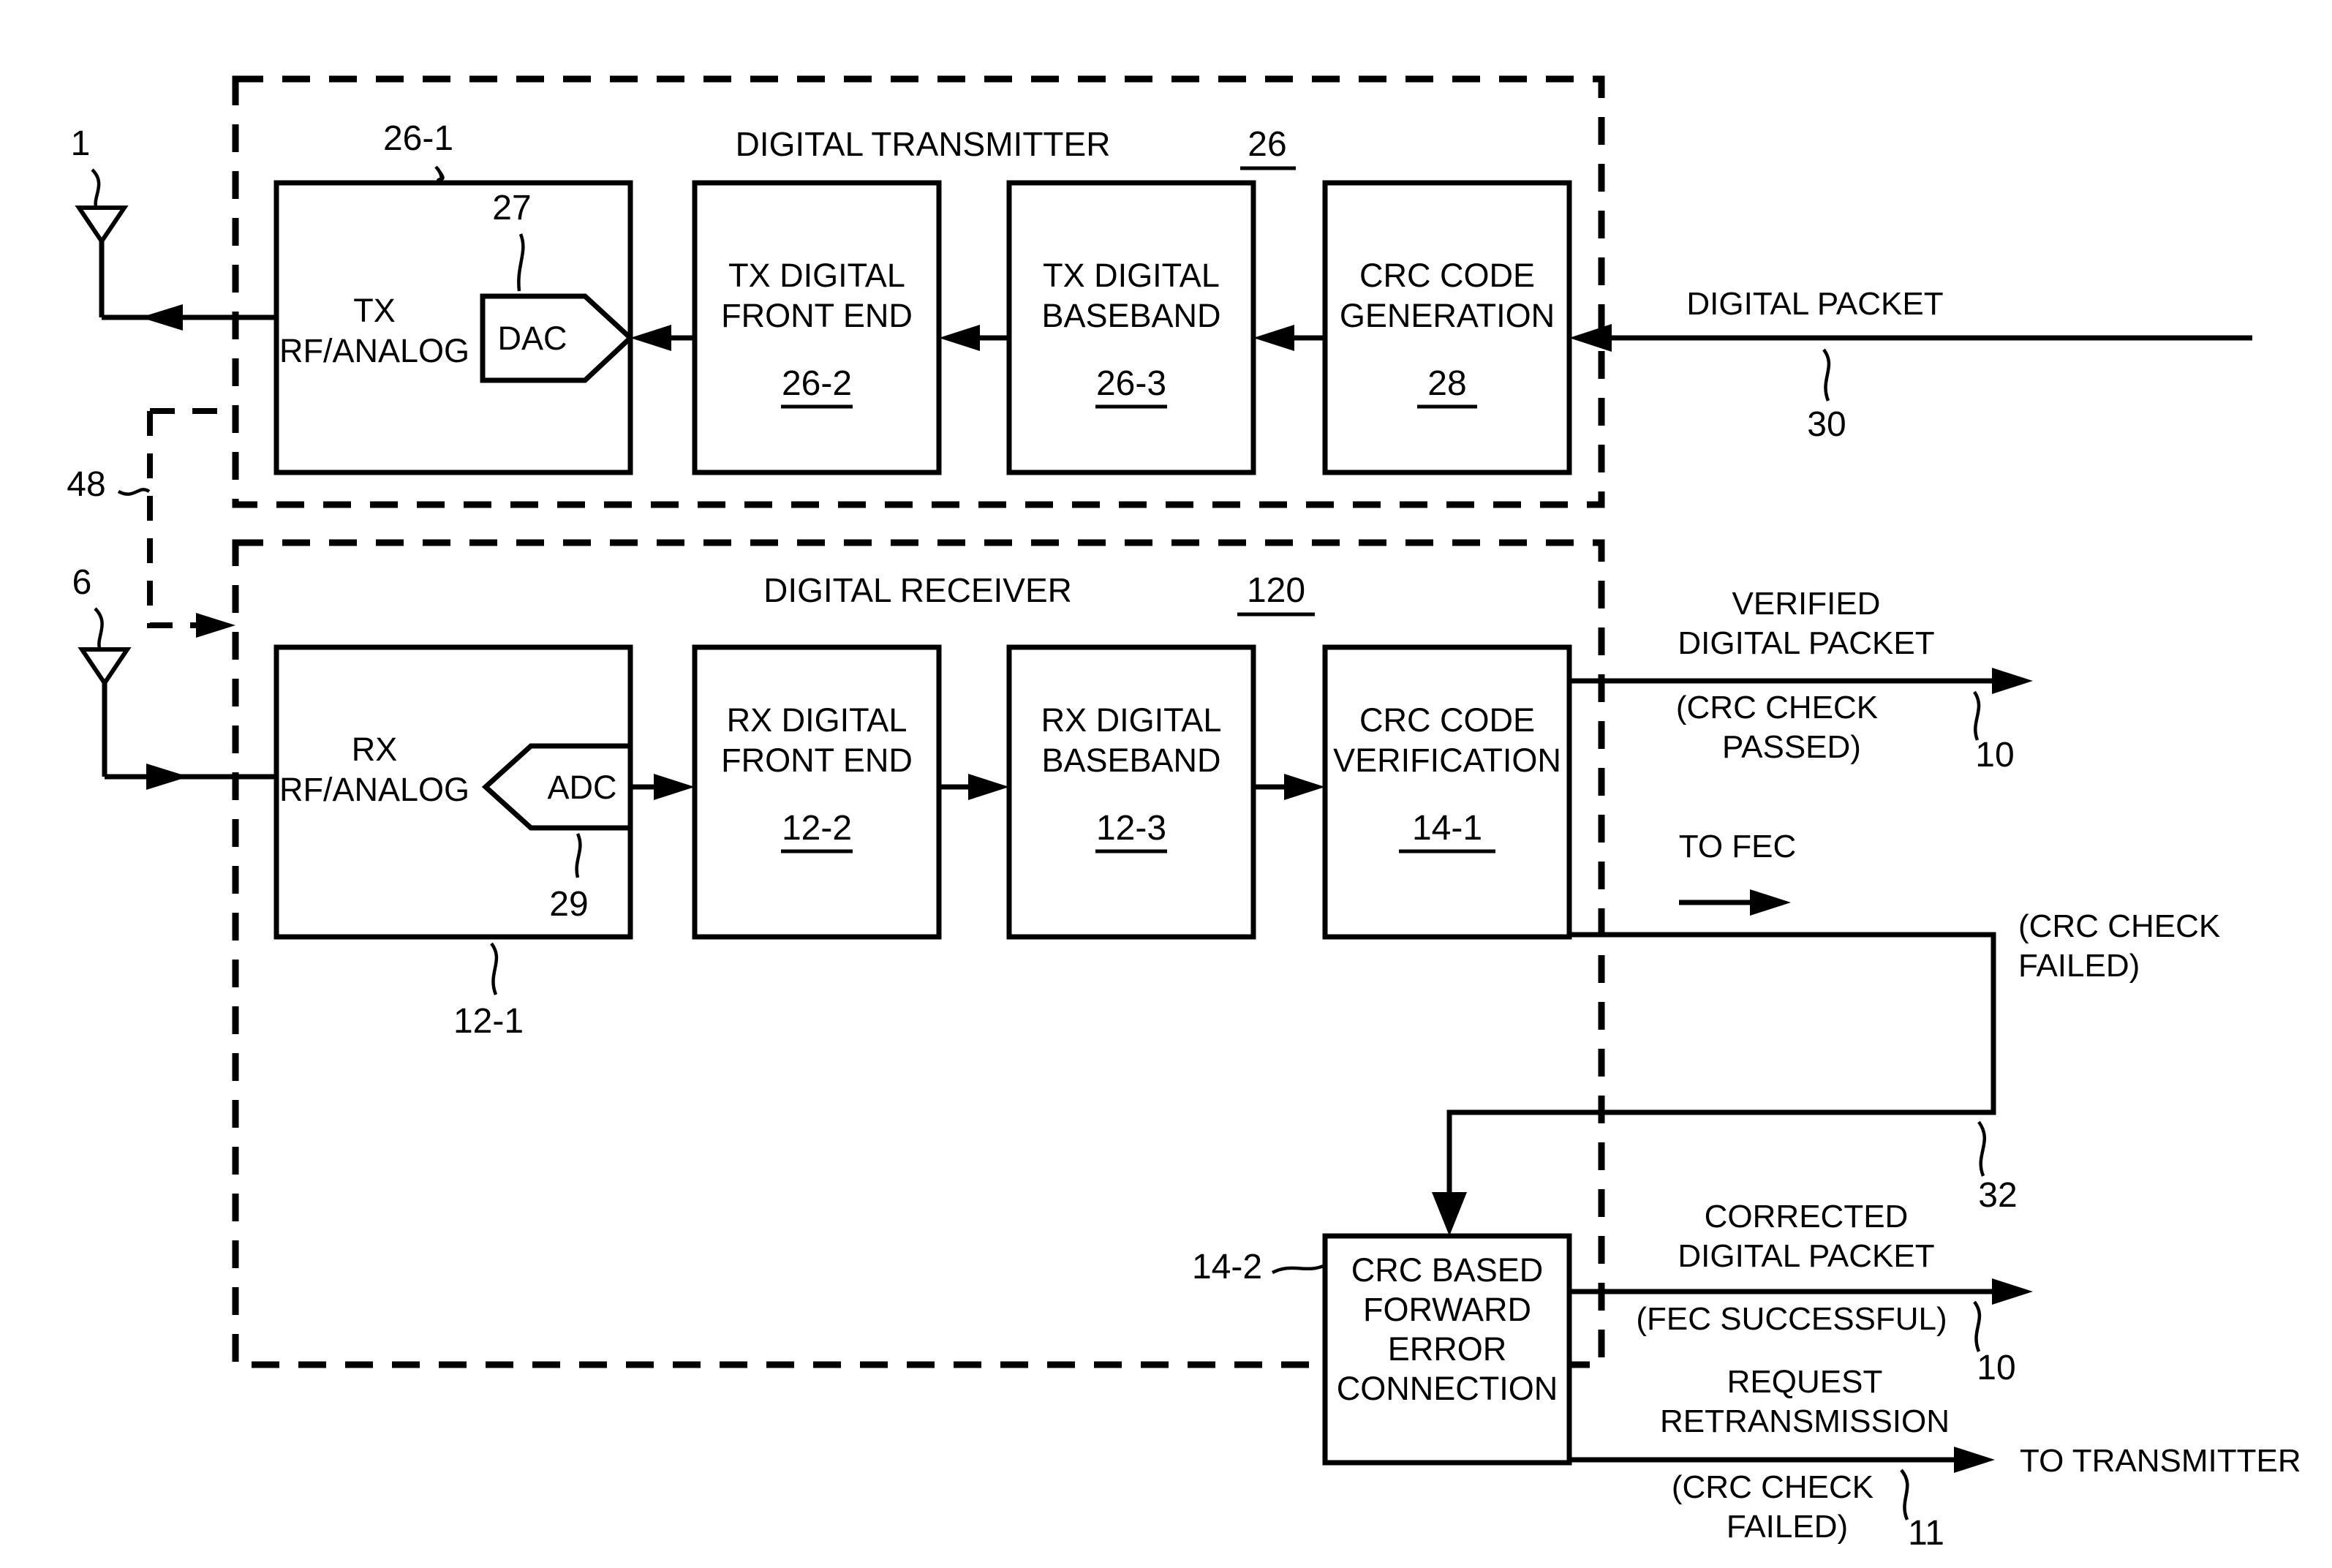  Describe the element at coordinates (1447, 1388) in the screenshot. I see `fec-line4: CONNECTION` at that location.